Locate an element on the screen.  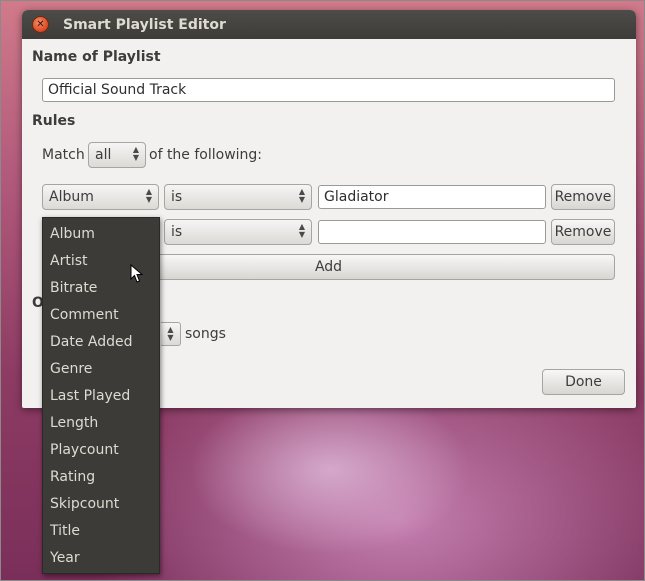
rule2-operator-combo: is ▲ ▼ is located at coordinates (238, 232).